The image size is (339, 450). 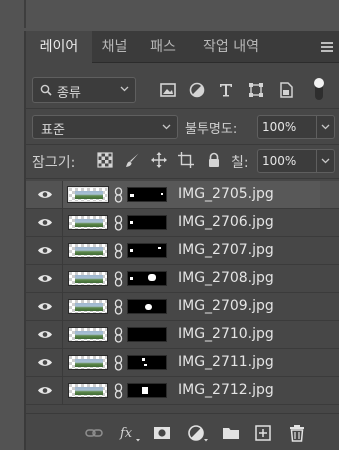 What do you see at coordinates (279, 127) in the screenshot?
I see `opacity-value: 100%` at bounding box center [279, 127].